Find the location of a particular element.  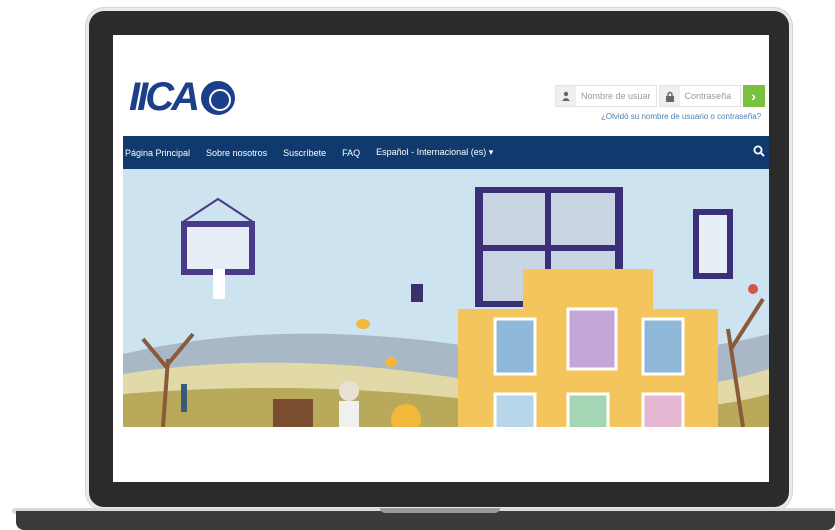

globe-icon is located at coordinates (218, 97).